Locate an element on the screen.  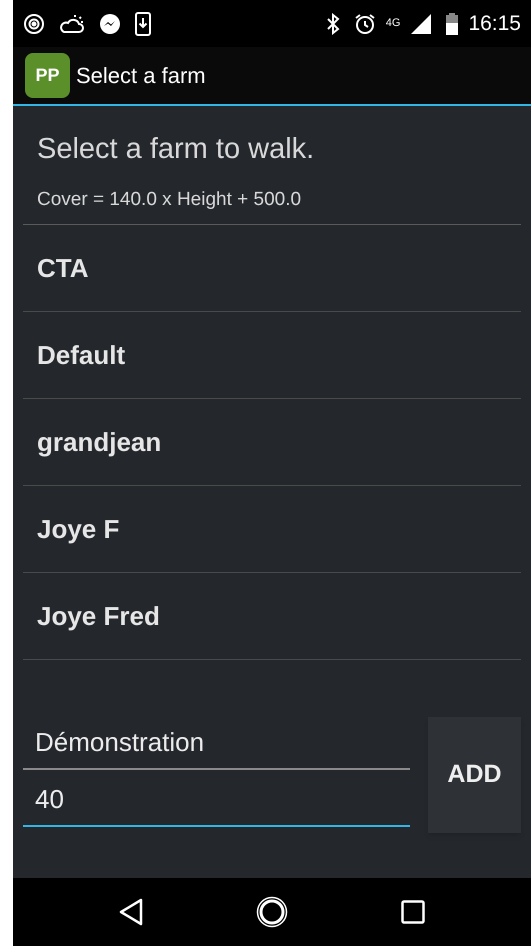
signal-icon is located at coordinates (421, 23).